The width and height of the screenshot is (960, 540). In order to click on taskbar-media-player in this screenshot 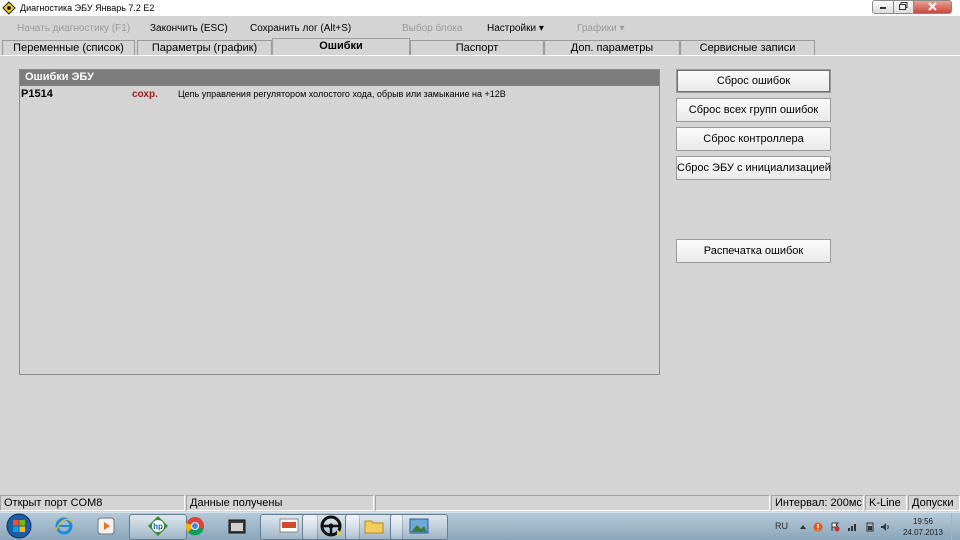, I will do `click(106, 527)`.